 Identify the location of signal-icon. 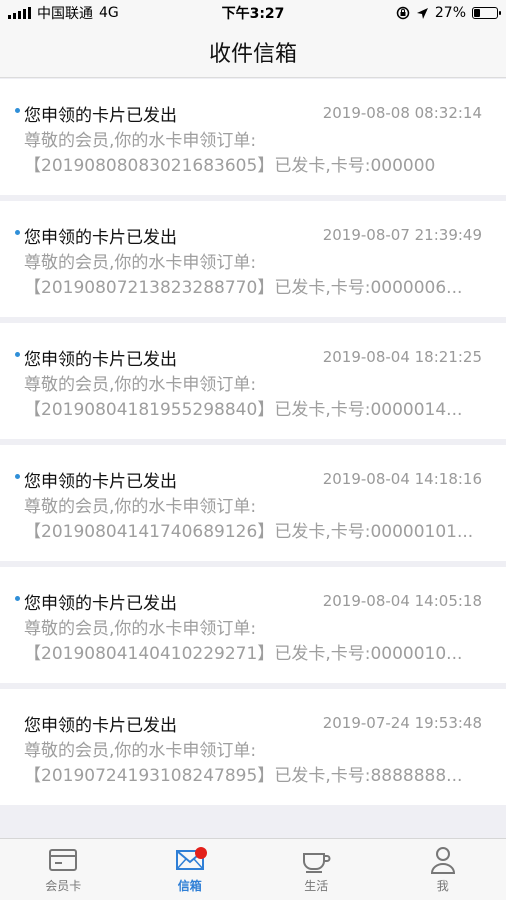
(19, 13).